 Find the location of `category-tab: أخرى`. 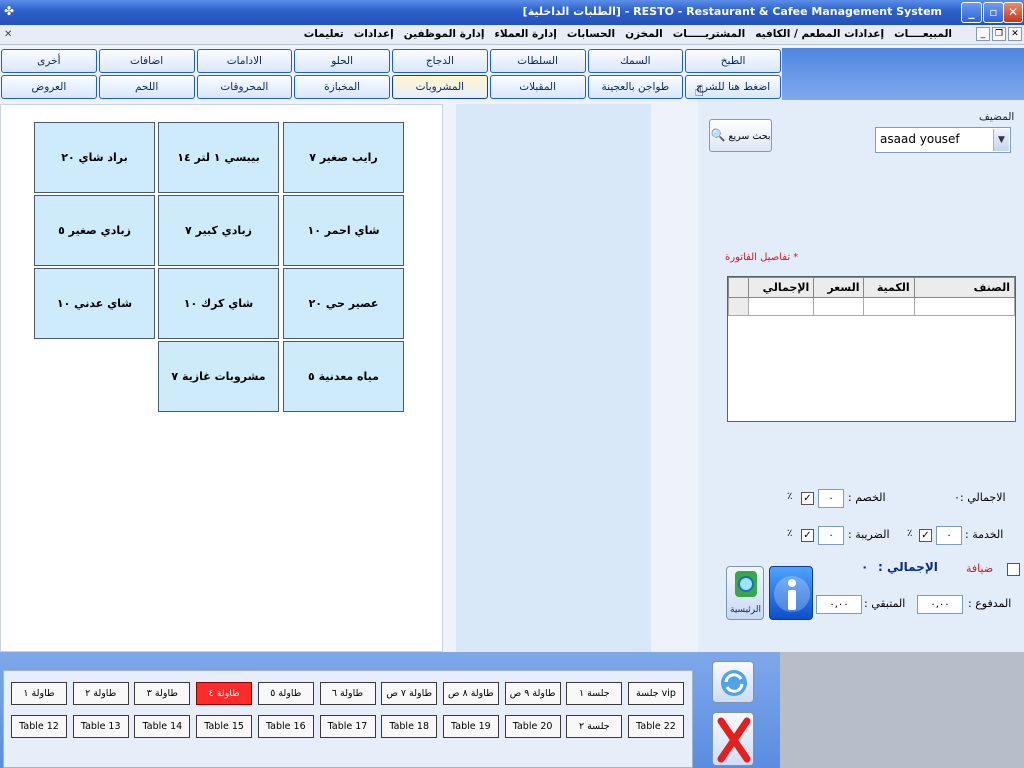

category-tab: أخرى is located at coordinates (49, 61).